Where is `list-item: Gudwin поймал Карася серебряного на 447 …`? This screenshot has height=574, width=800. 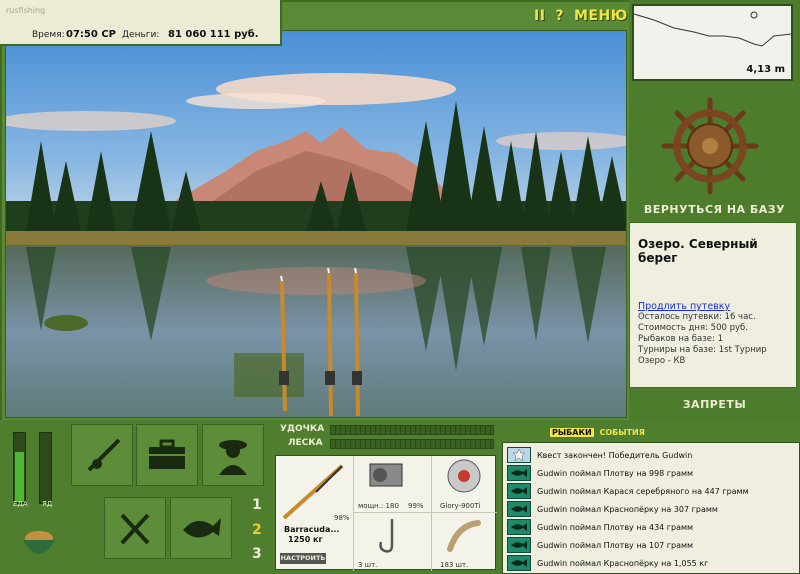
list-item: Gudwin поймал Карася серебряного на 447 … is located at coordinates (651, 491).